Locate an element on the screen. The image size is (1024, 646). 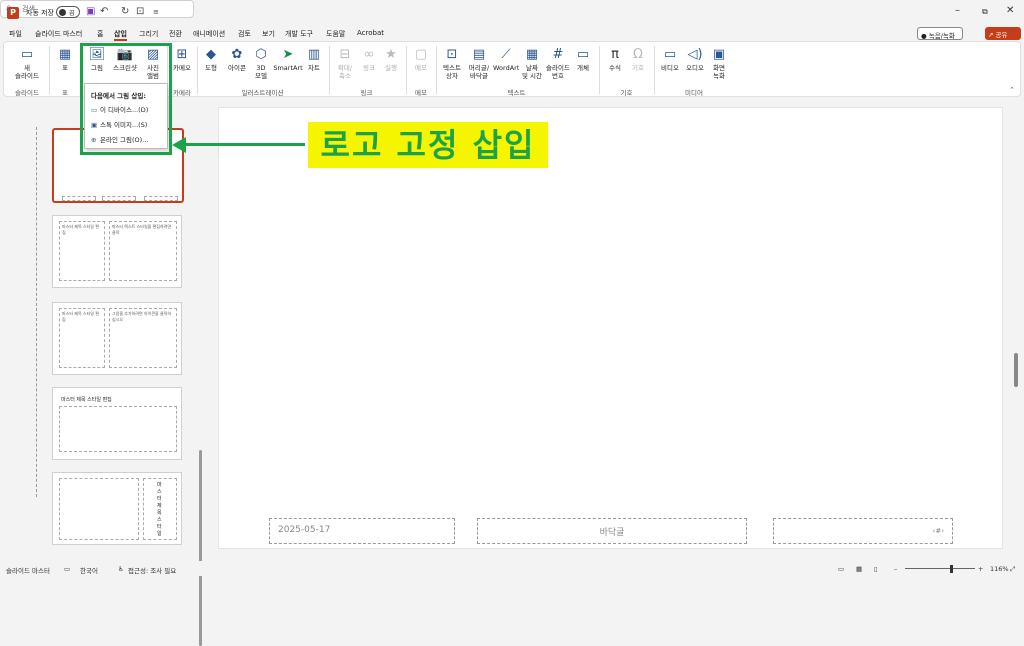
restore-icon: ⧉ is located at coordinates (985, 12).